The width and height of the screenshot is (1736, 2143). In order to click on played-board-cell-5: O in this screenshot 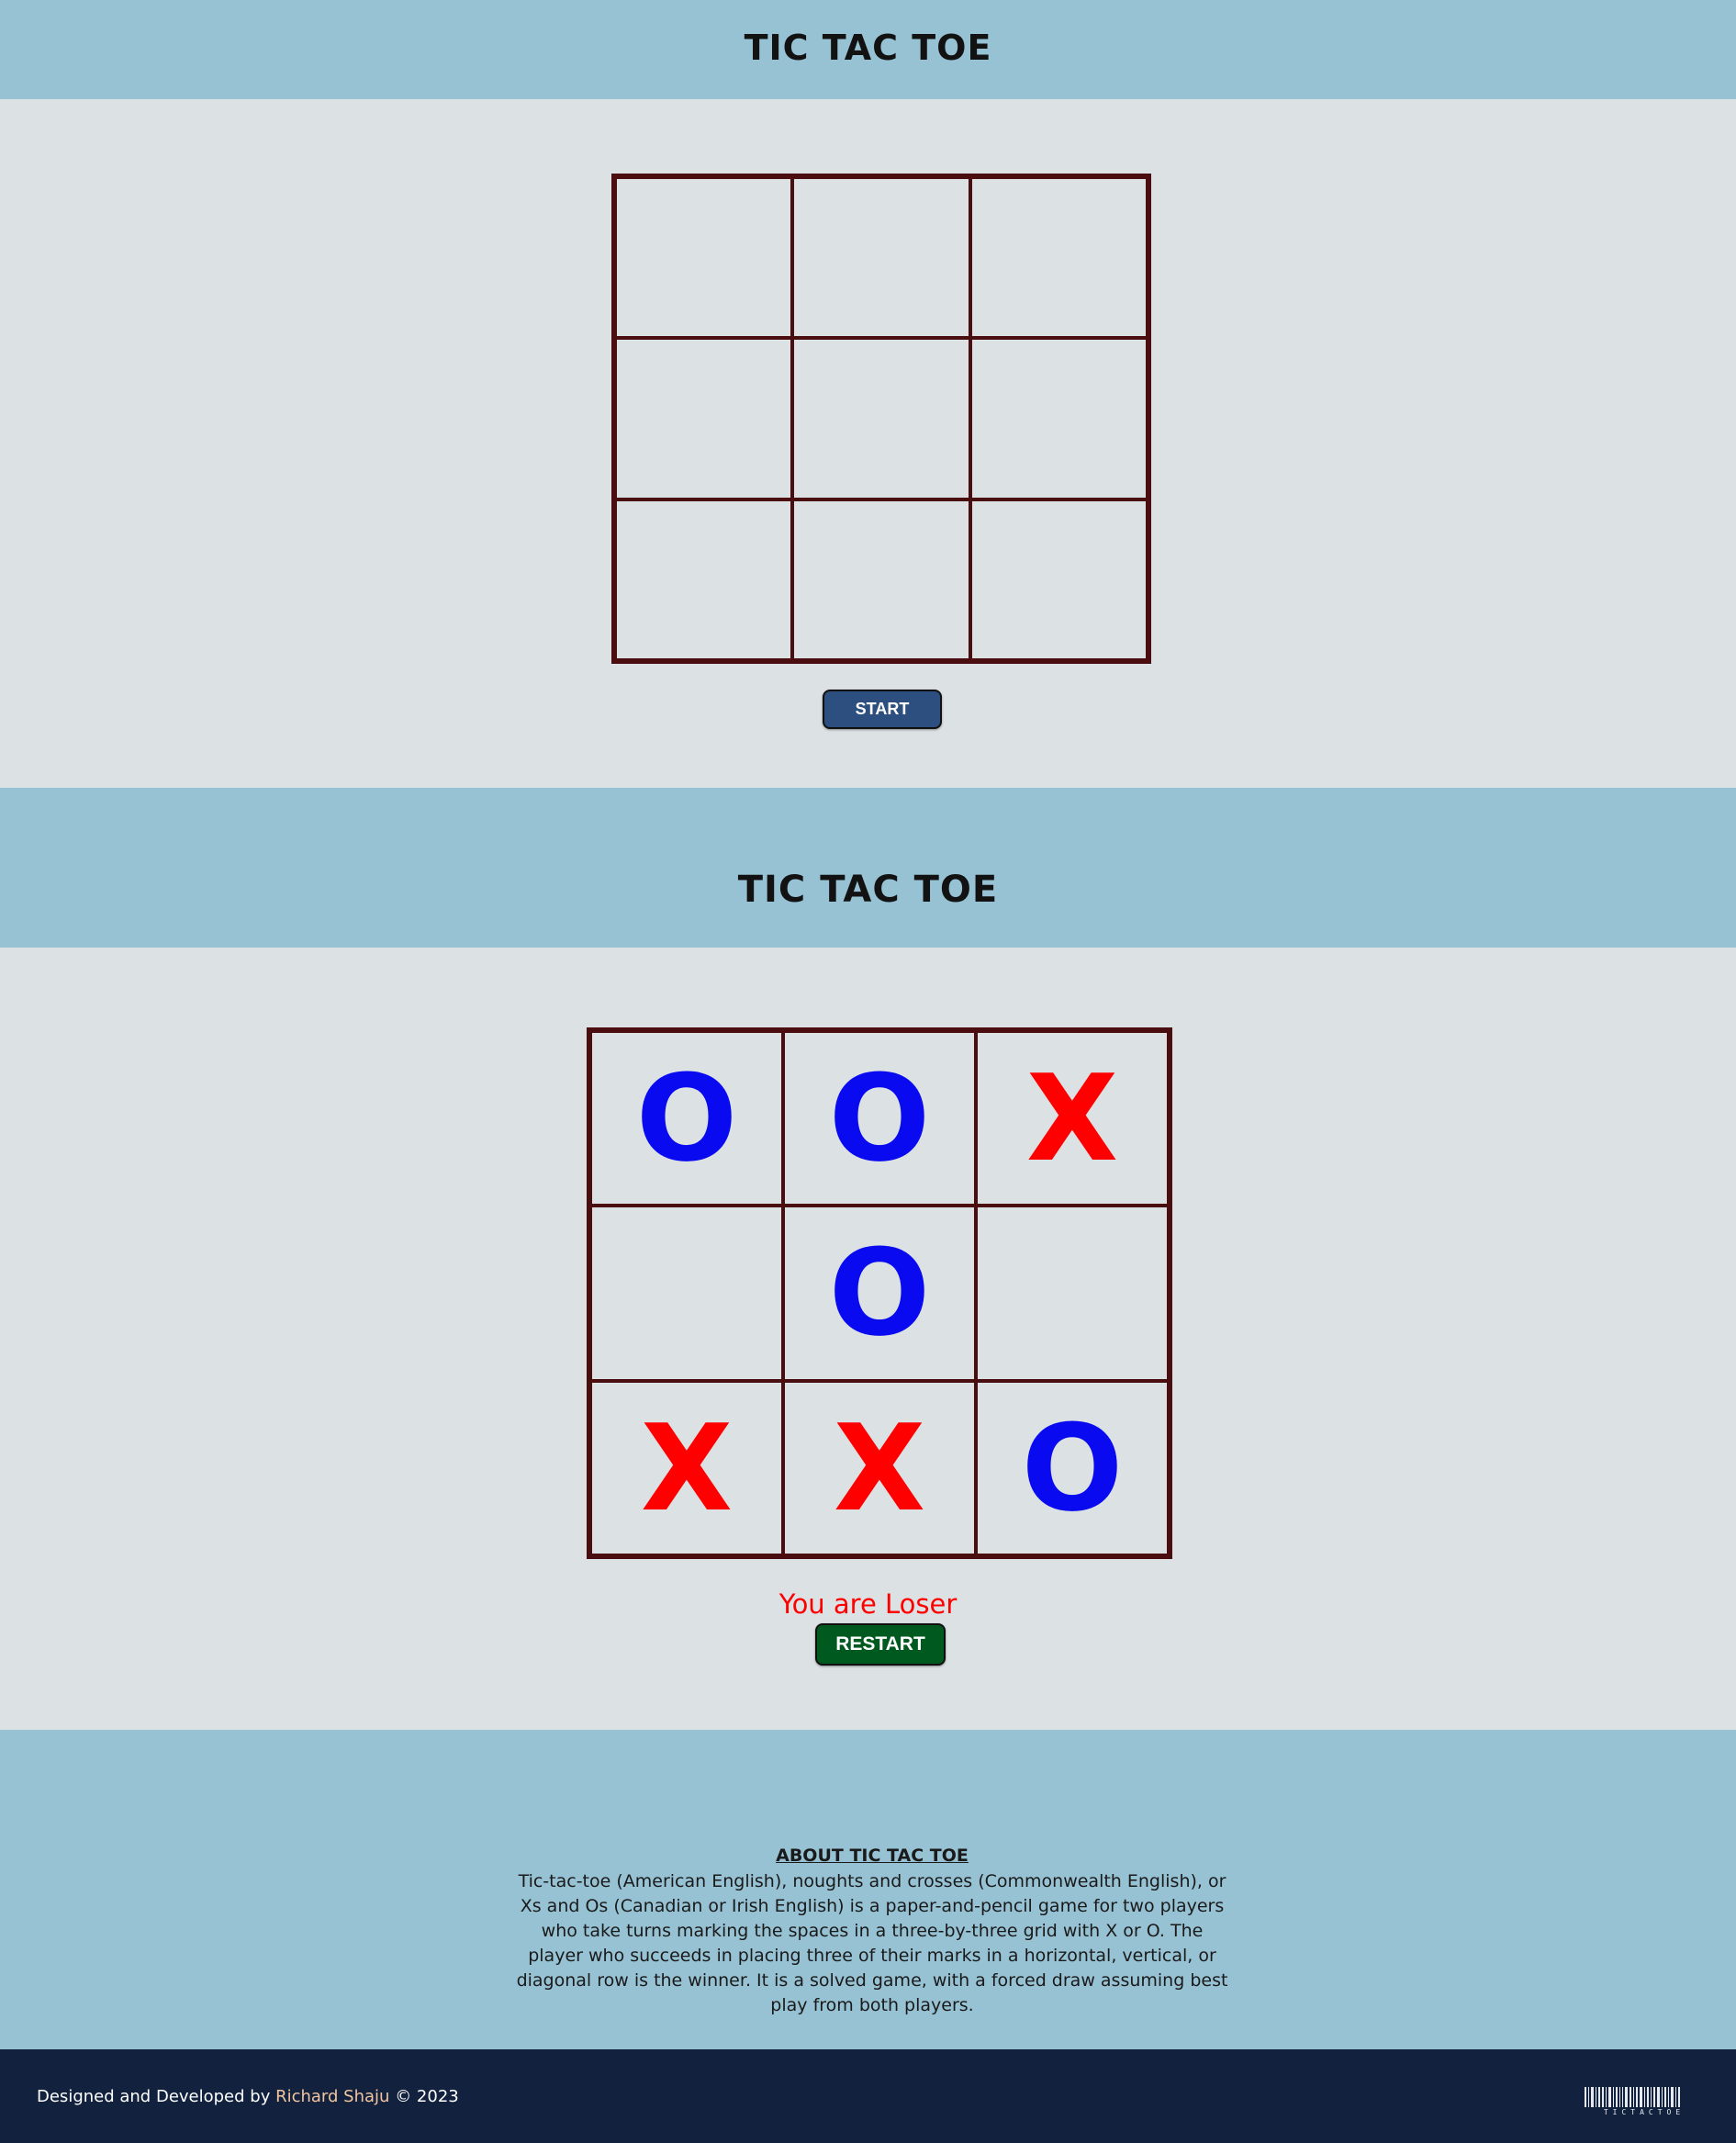, I will do `click(879, 1293)`.